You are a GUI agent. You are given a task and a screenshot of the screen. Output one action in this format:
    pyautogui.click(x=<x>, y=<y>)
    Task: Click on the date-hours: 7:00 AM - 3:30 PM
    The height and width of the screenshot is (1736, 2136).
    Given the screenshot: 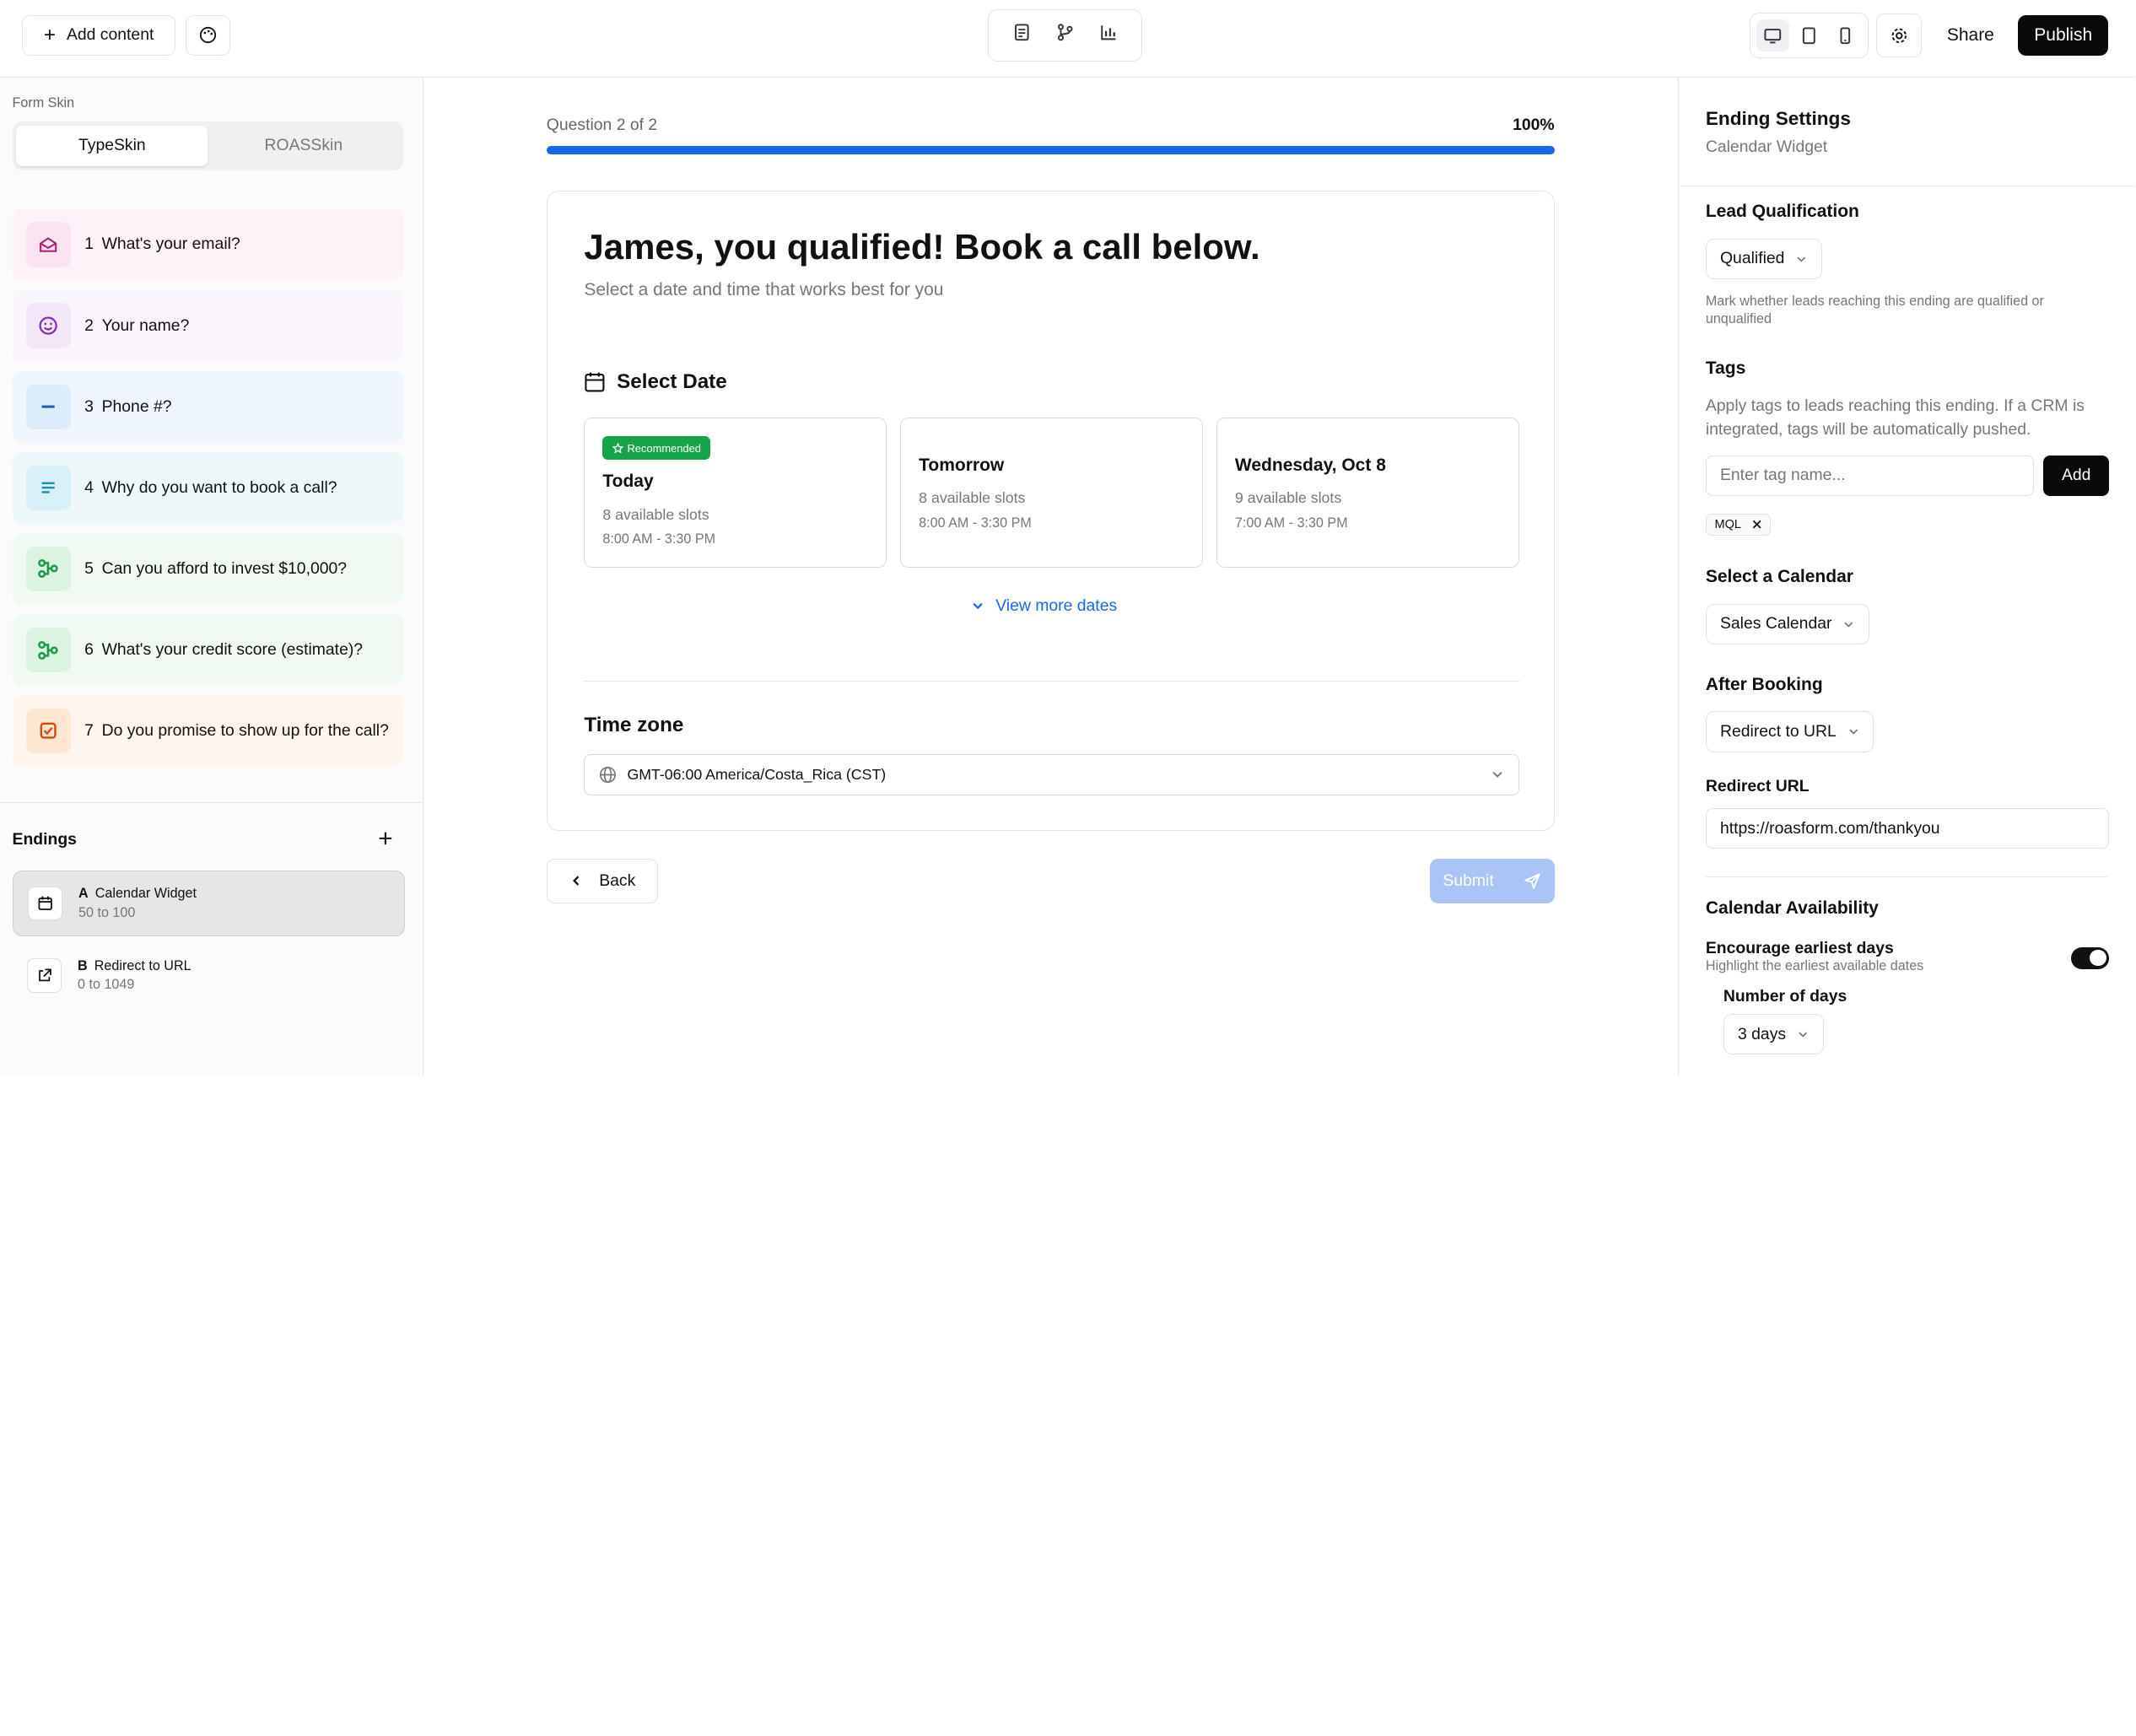 What is the action you would take?
    pyautogui.click(x=1291, y=523)
    